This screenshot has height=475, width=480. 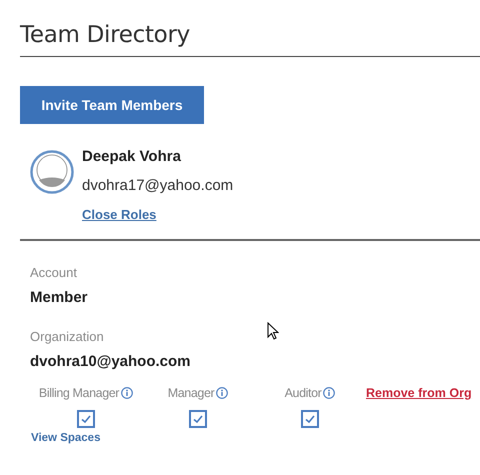 What do you see at coordinates (110, 362) in the screenshot?
I see `field-value: dvohra10@yahoo.com` at bounding box center [110, 362].